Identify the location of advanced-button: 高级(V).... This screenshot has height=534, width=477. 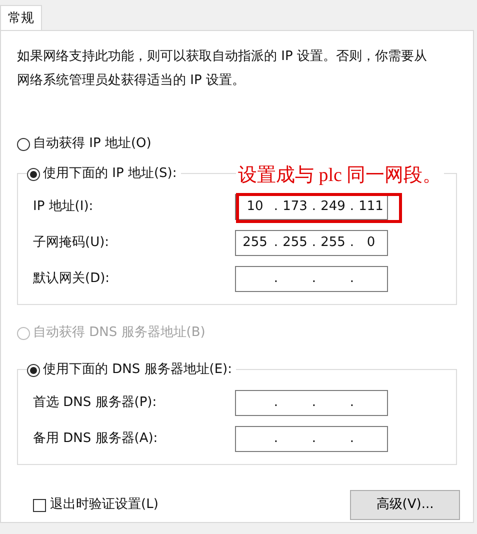
(405, 505).